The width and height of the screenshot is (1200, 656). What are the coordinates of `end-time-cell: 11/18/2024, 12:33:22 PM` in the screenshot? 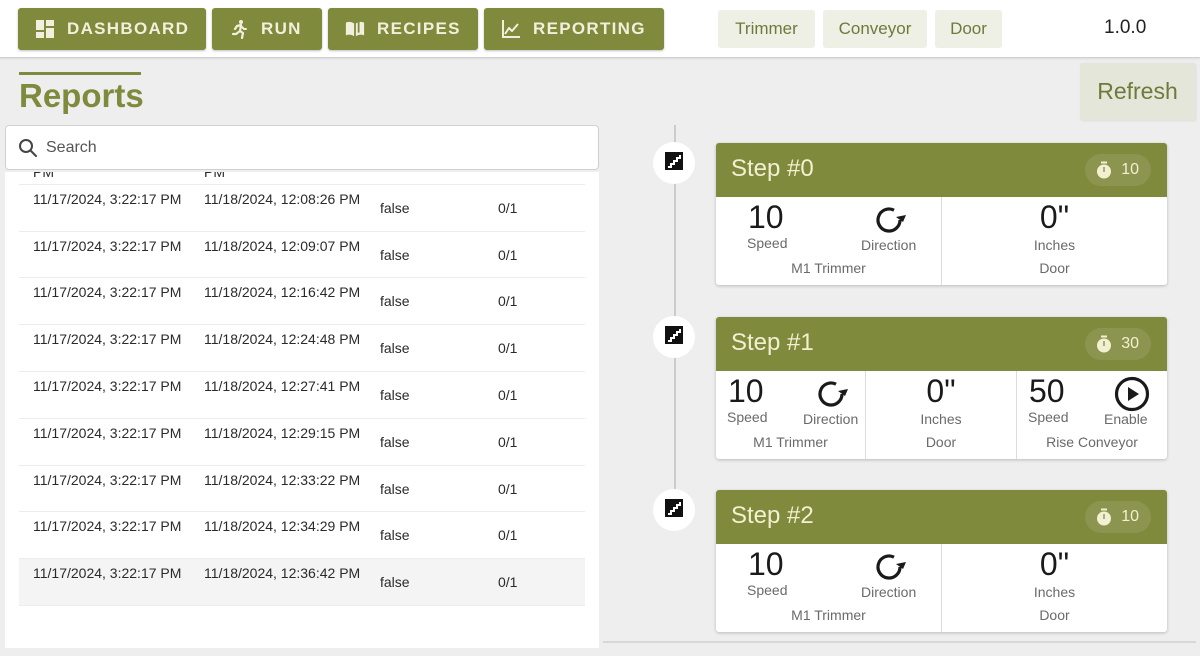 It's located at (282, 479).